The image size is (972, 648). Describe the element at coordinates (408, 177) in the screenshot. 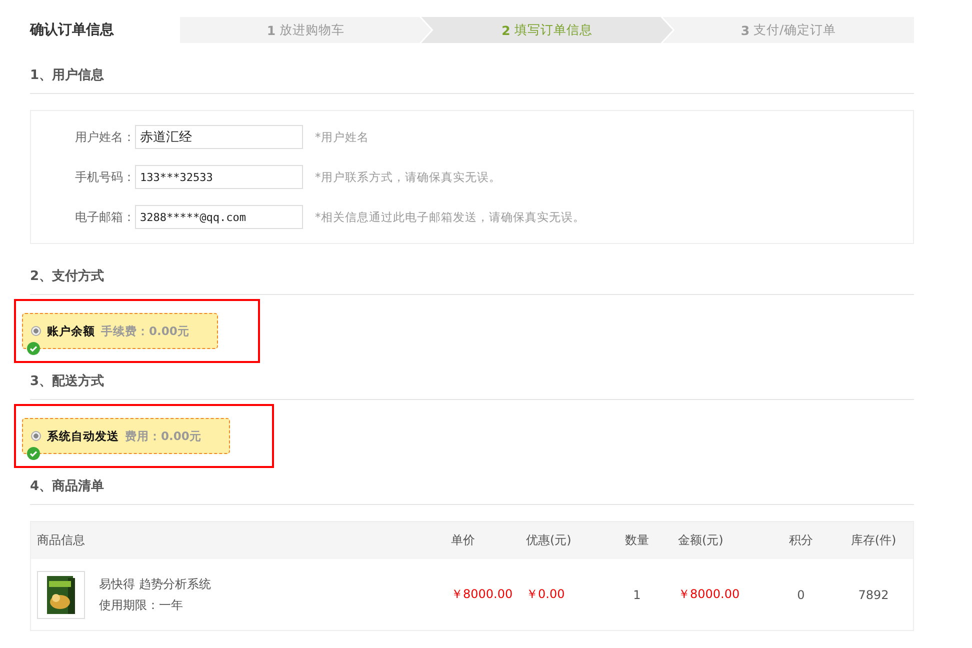

I see `field-hint: *用户联系方式，请确保真实无误。` at that location.